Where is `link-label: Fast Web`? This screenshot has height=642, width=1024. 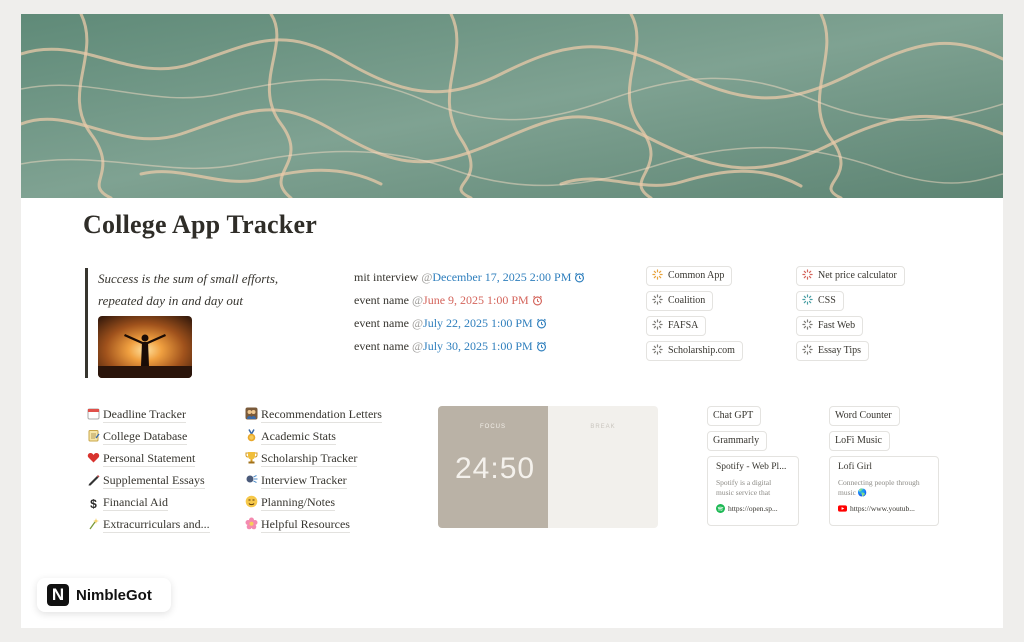
link-label: Fast Web is located at coordinates (837, 325).